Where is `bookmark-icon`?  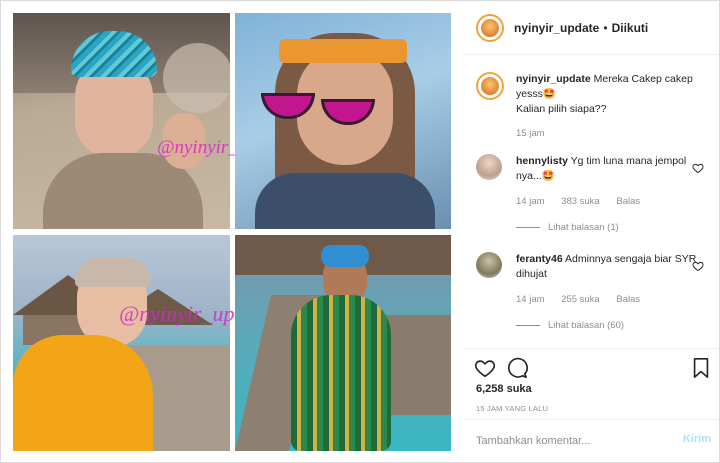
bookmark-icon is located at coordinates (701, 368).